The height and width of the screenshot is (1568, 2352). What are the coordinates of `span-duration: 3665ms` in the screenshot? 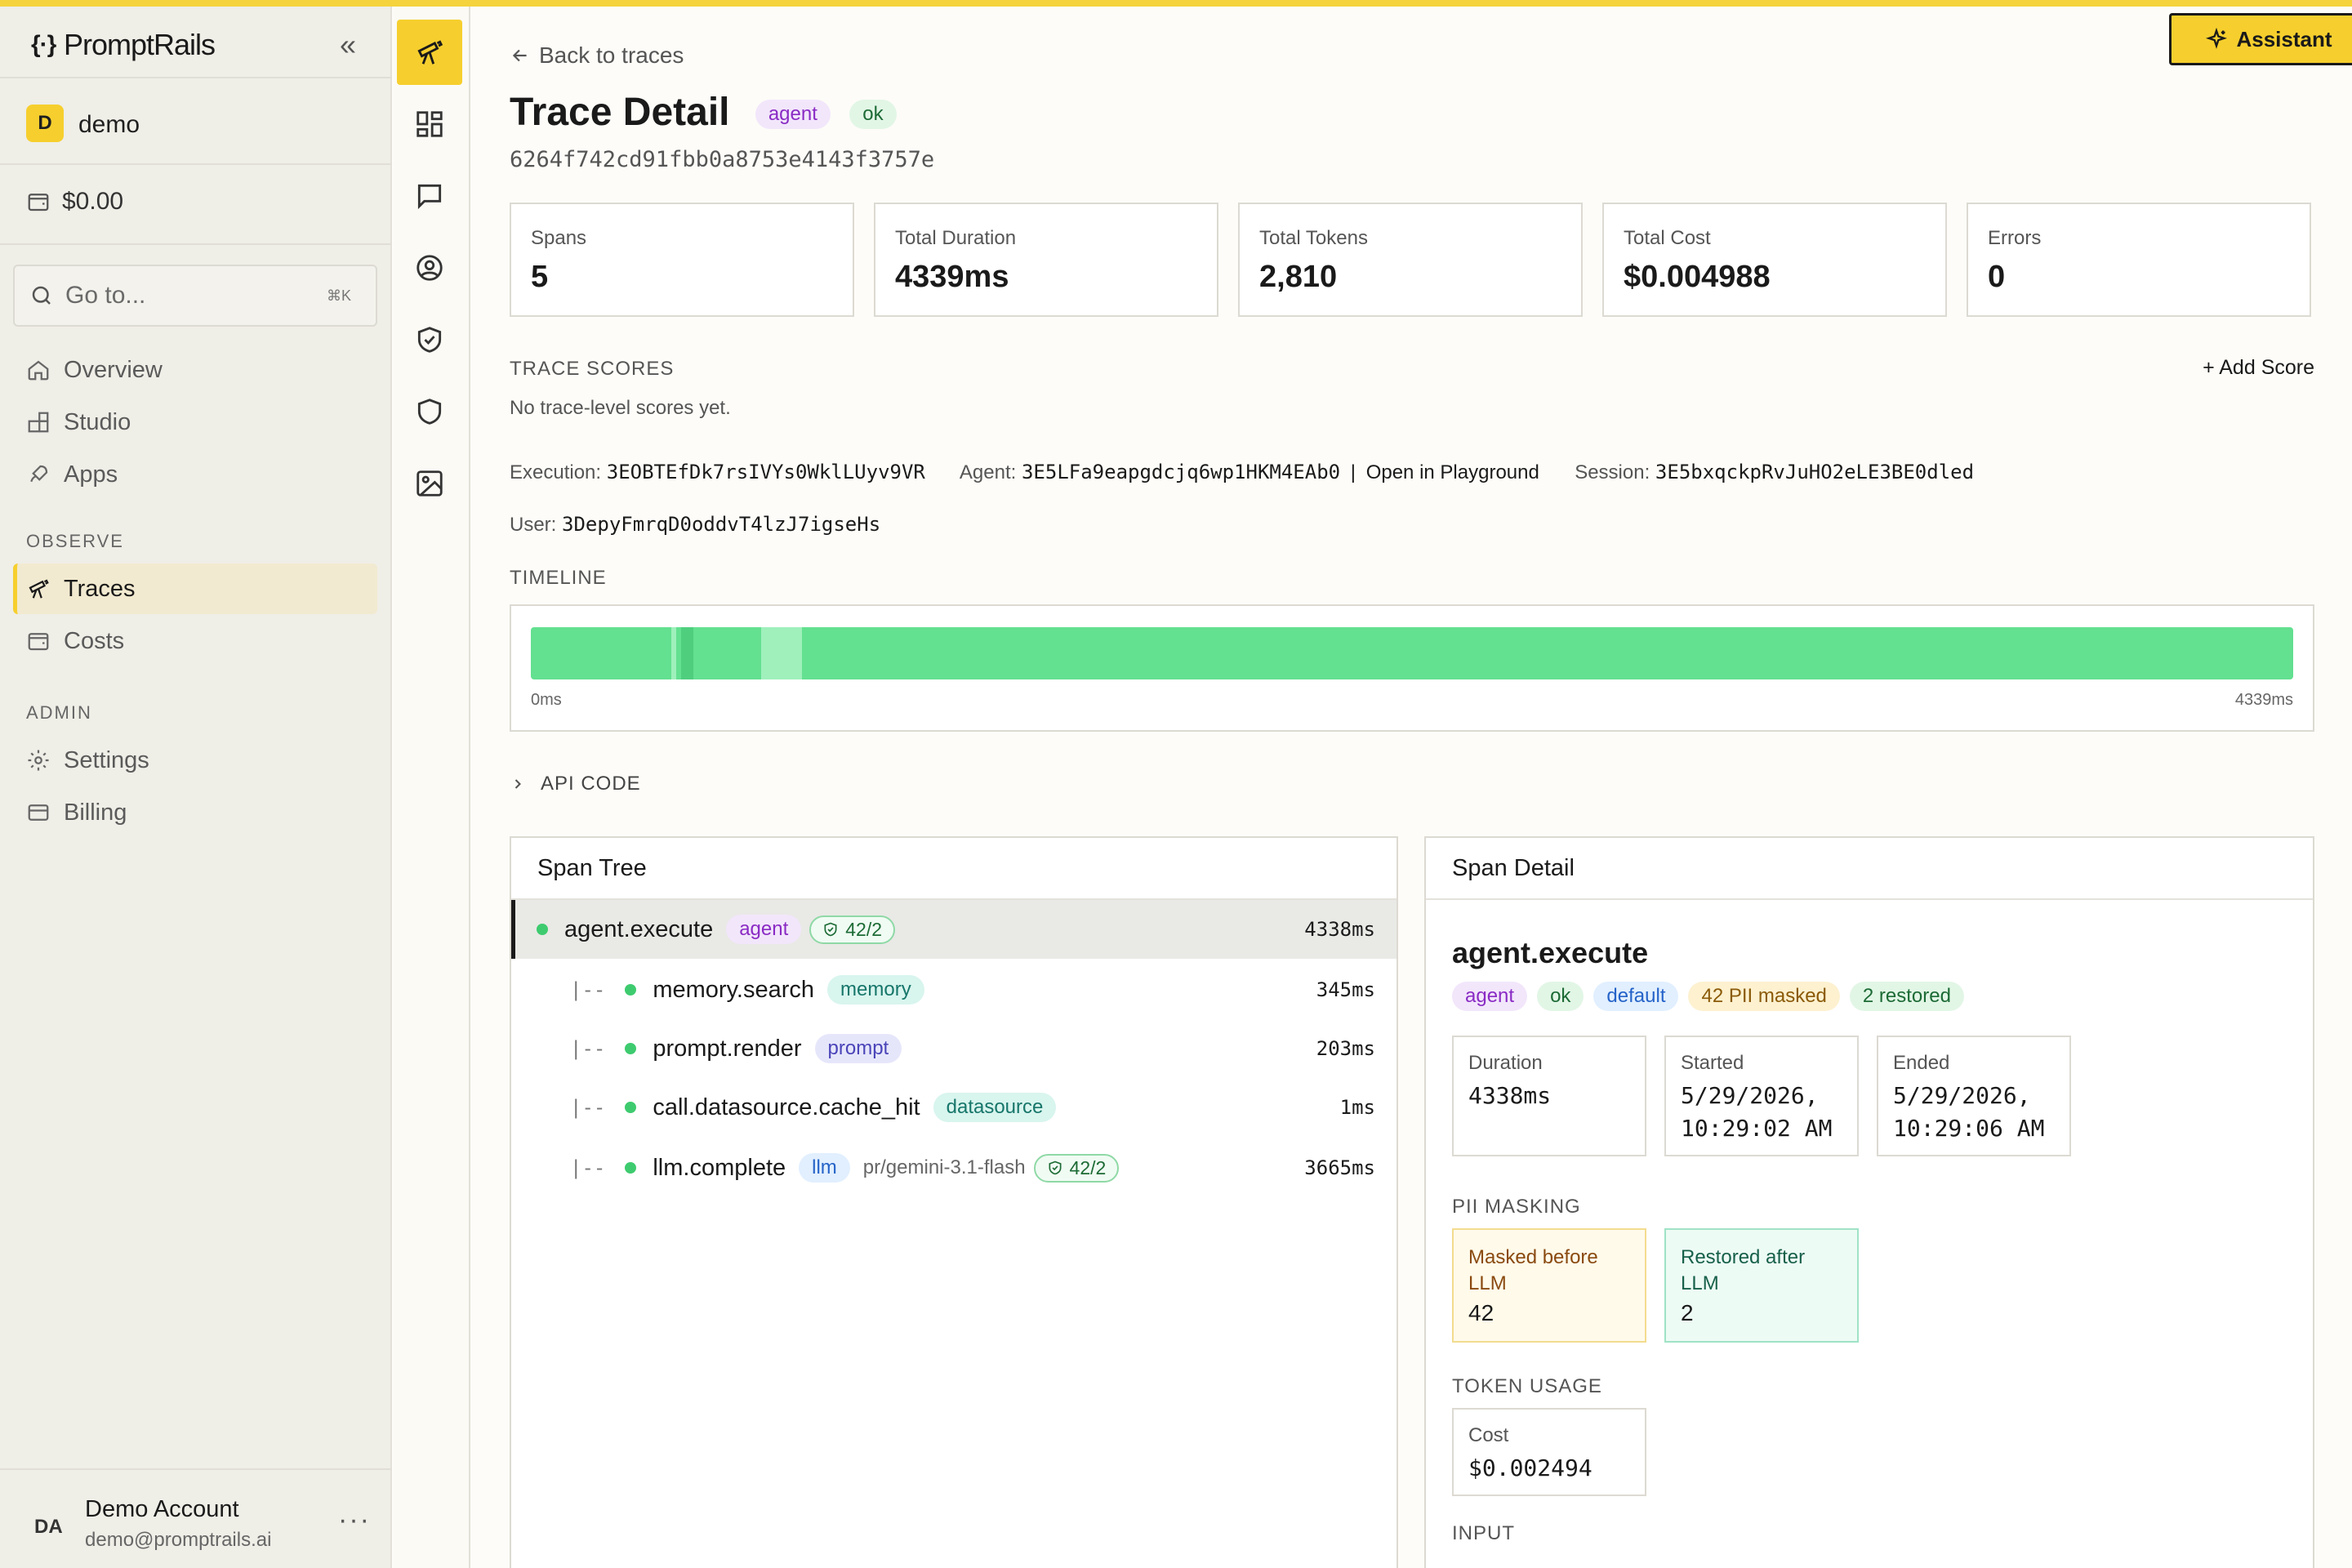 It's located at (1339, 1167).